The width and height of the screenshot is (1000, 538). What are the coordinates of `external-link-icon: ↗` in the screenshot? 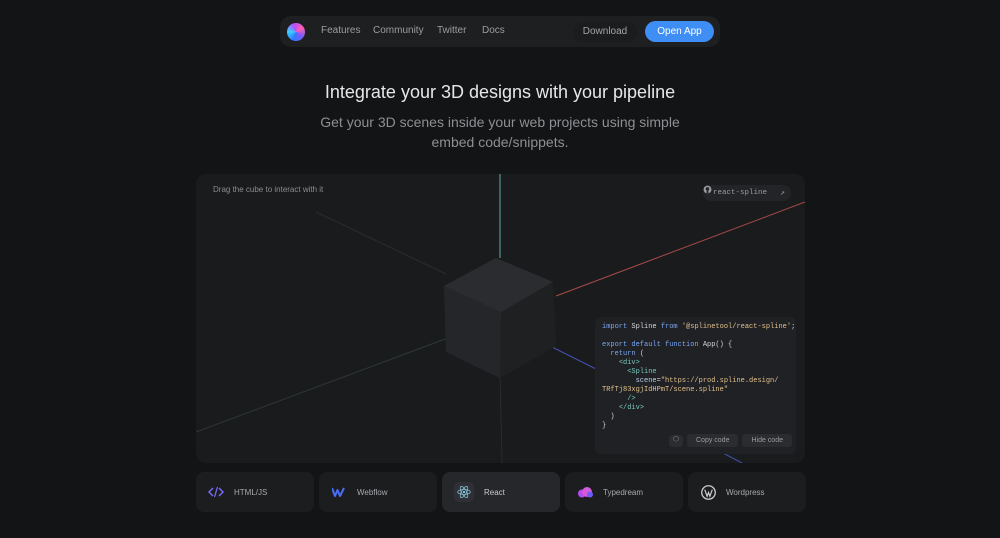 It's located at (782, 193).